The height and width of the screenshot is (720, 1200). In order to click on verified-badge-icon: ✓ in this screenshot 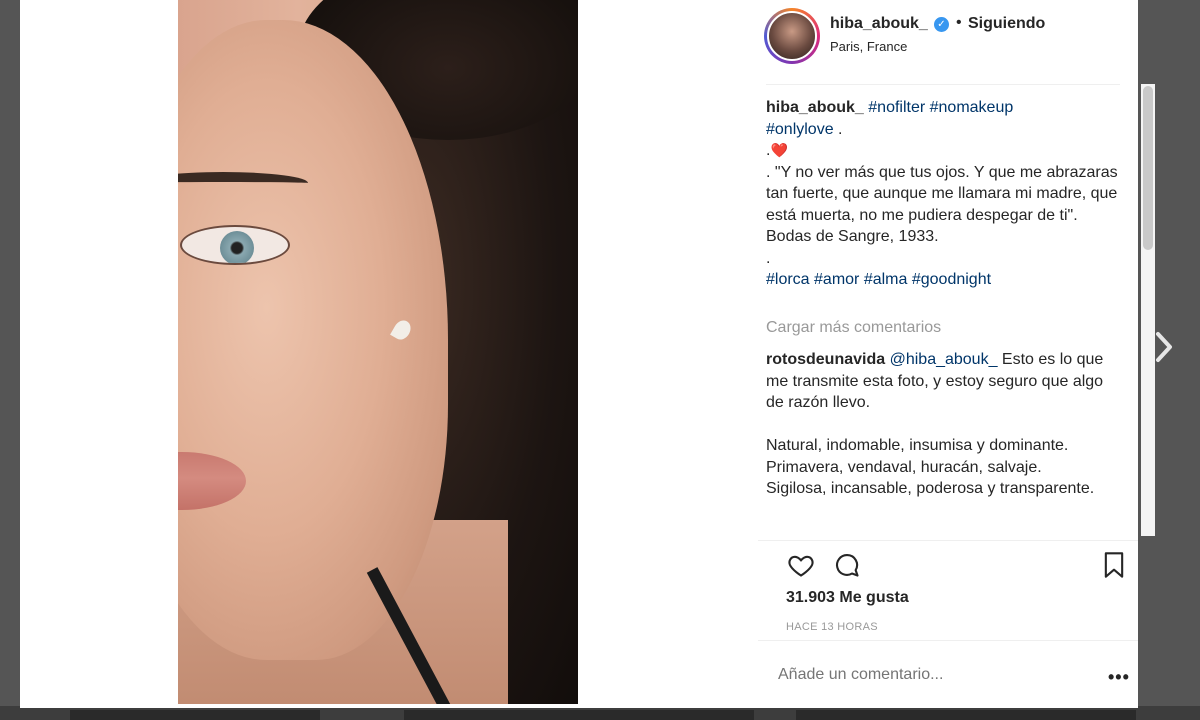, I will do `click(941, 24)`.